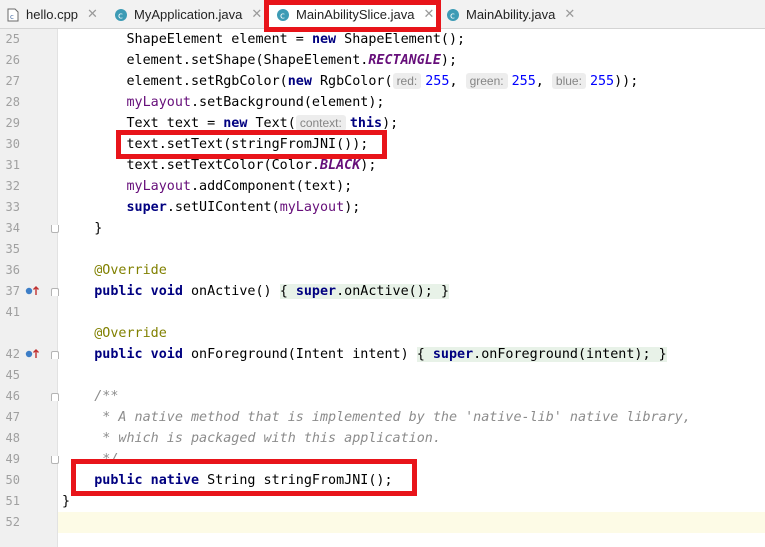 Image resolution: width=765 pixels, height=547 pixels. Describe the element at coordinates (411, 522) in the screenshot. I see `current-line-highlight` at that location.